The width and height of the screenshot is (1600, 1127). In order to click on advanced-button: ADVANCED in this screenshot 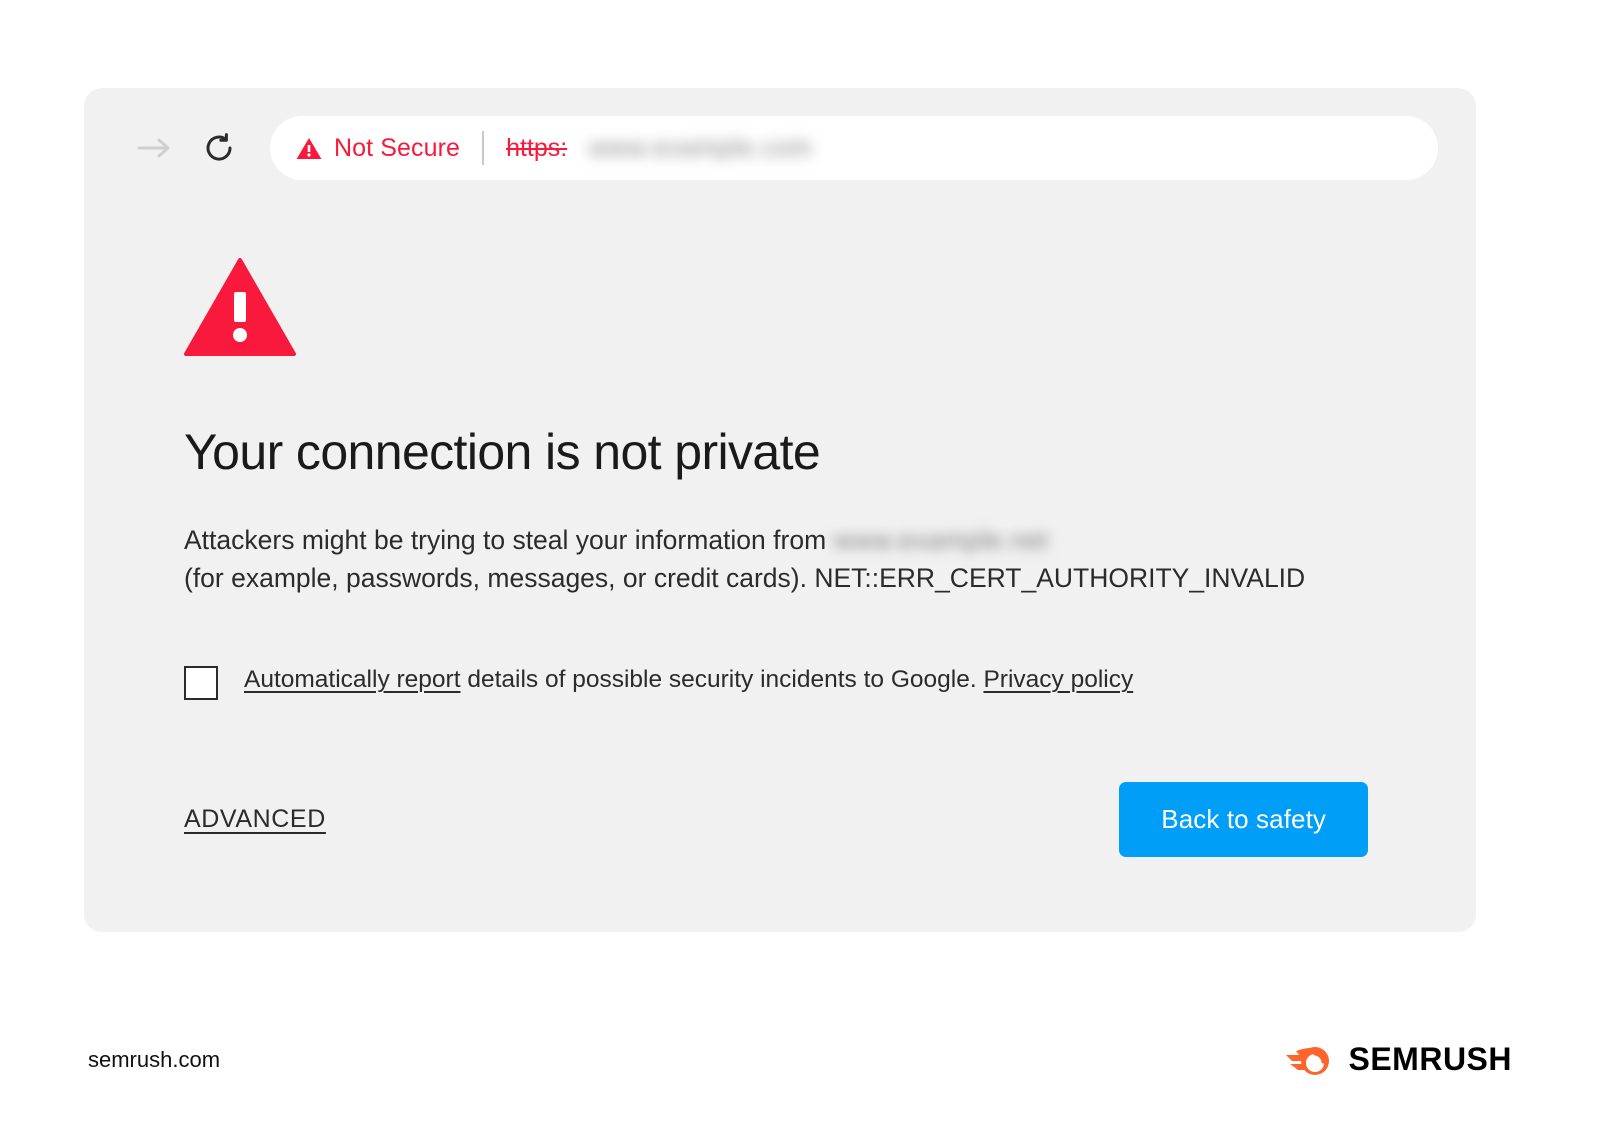, I will do `click(255, 819)`.